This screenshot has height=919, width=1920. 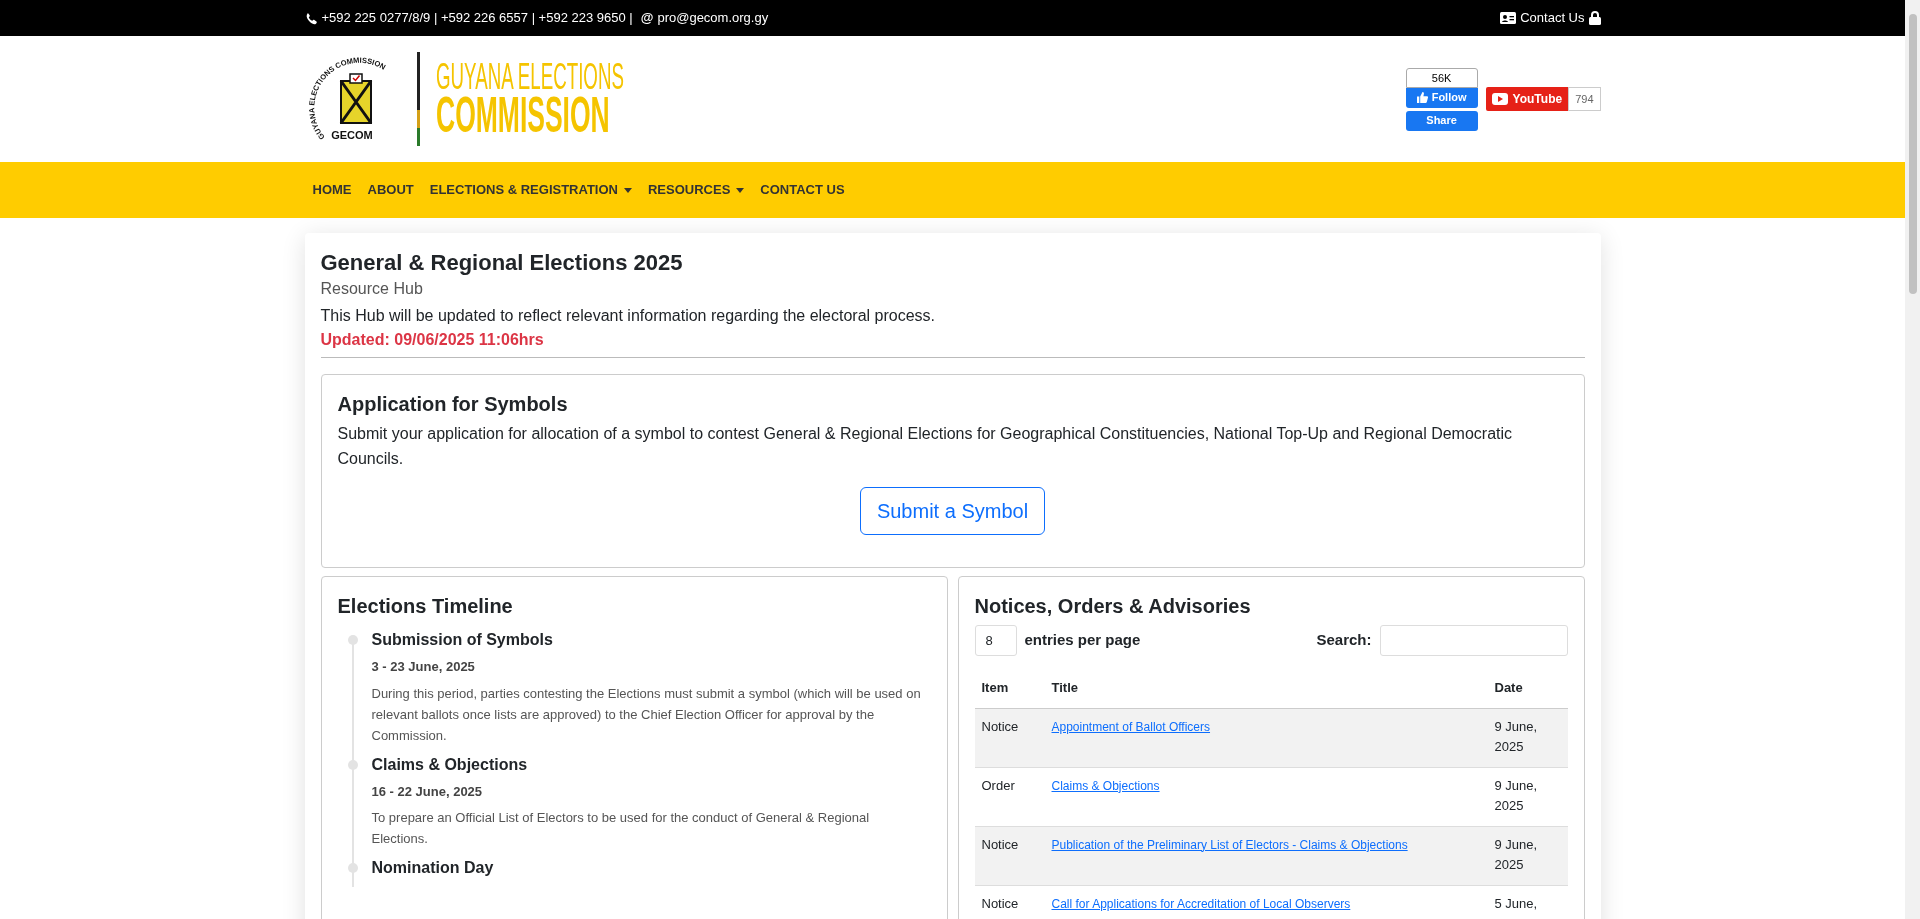 What do you see at coordinates (1131, 726) in the screenshot?
I see `notice-link: Appointment of Ballot Officers` at bounding box center [1131, 726].